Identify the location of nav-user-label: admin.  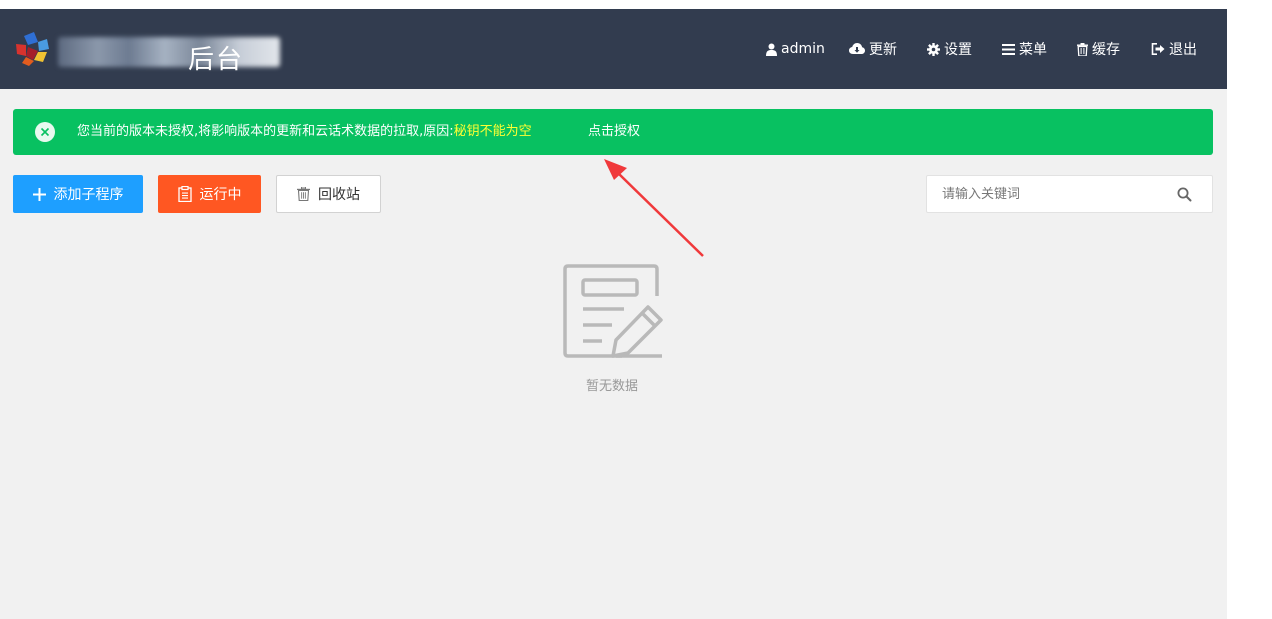
(803, 49).